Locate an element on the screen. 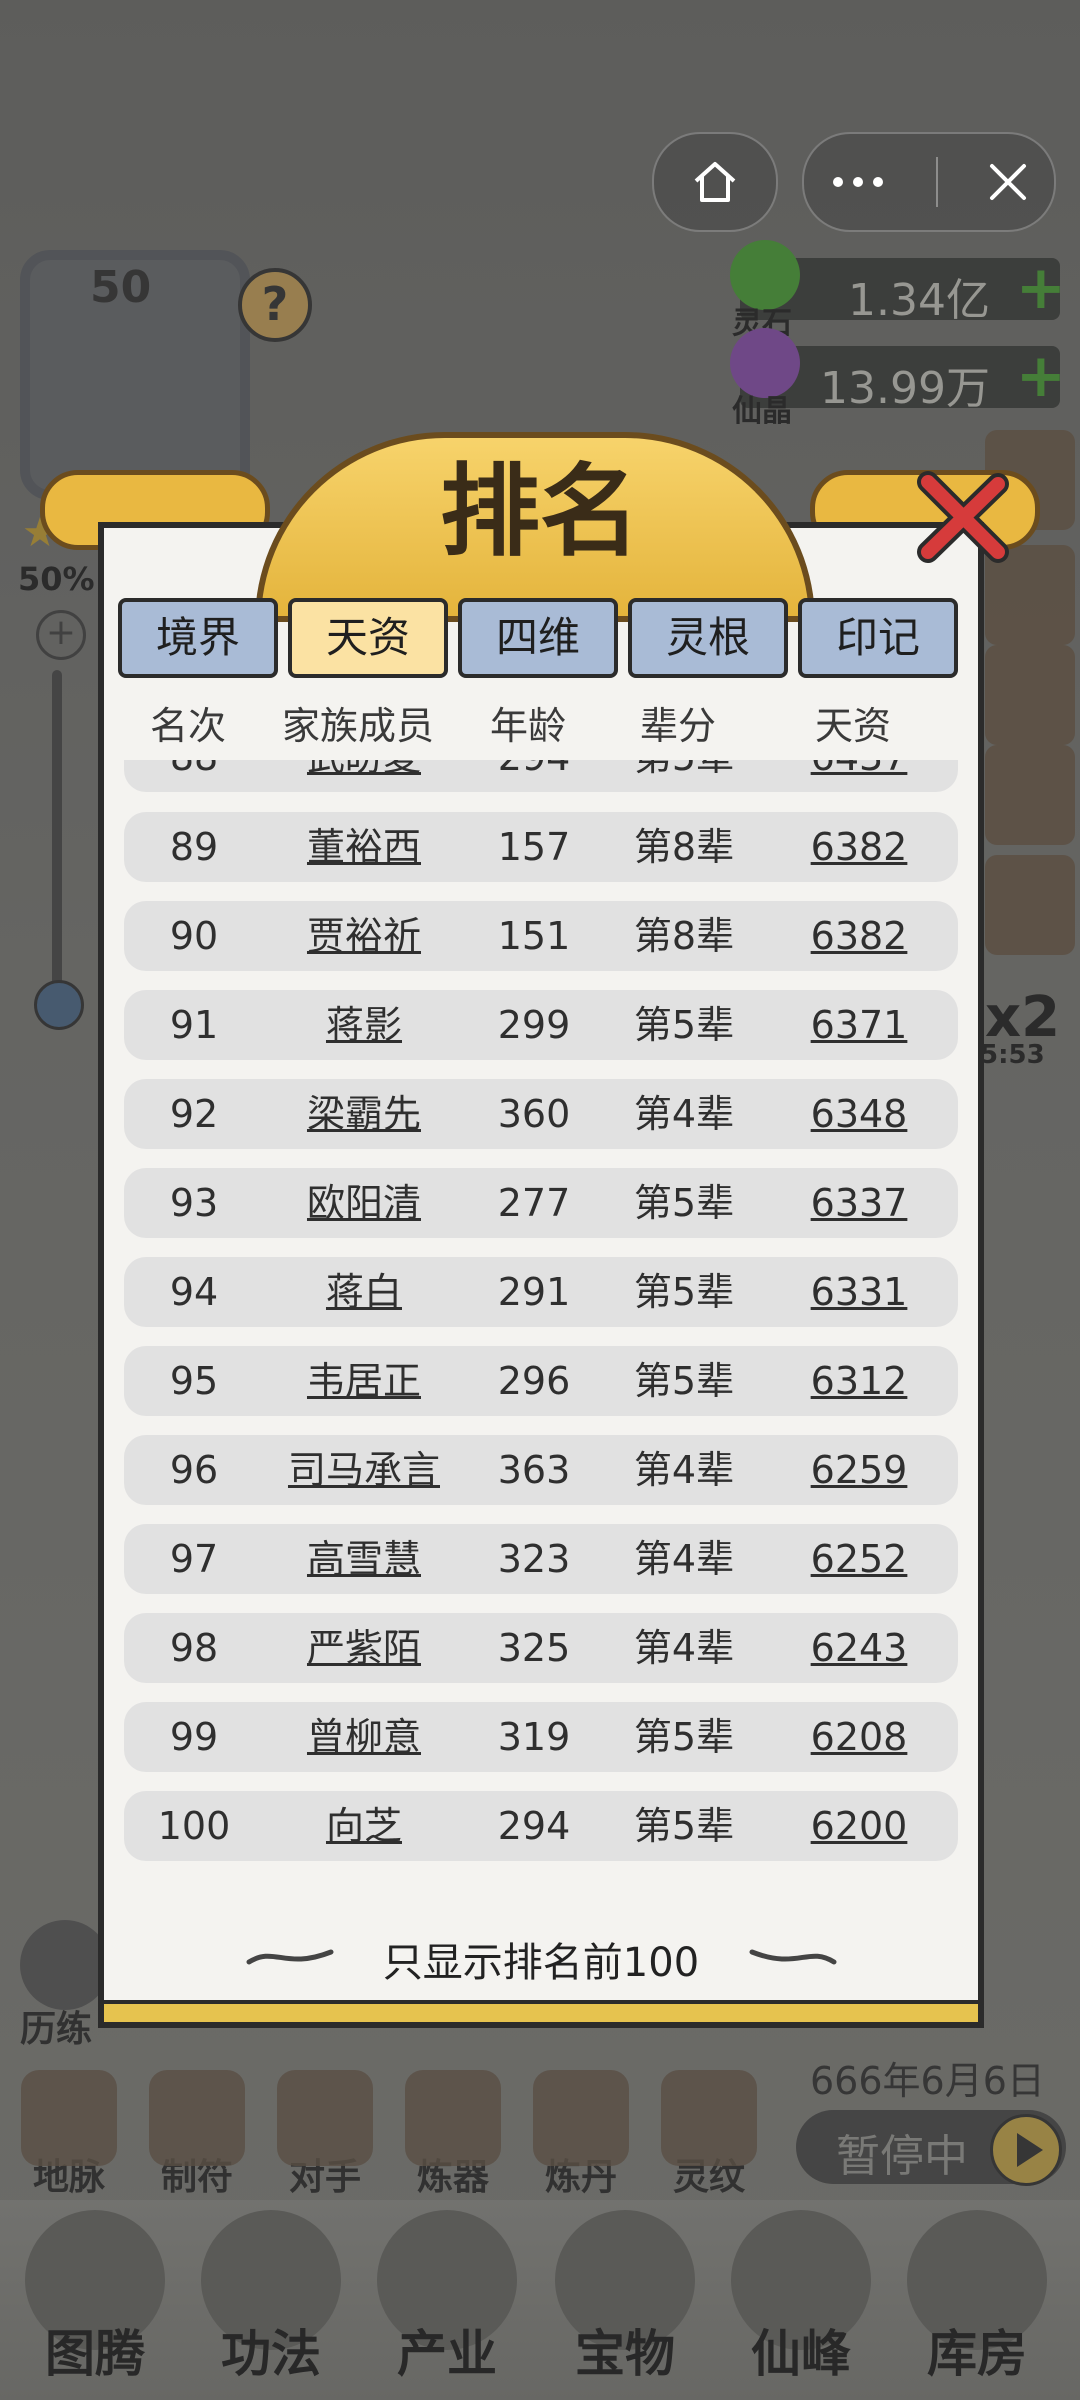  member-name-link: 蒋白 is located at coordinates (364, 1292).